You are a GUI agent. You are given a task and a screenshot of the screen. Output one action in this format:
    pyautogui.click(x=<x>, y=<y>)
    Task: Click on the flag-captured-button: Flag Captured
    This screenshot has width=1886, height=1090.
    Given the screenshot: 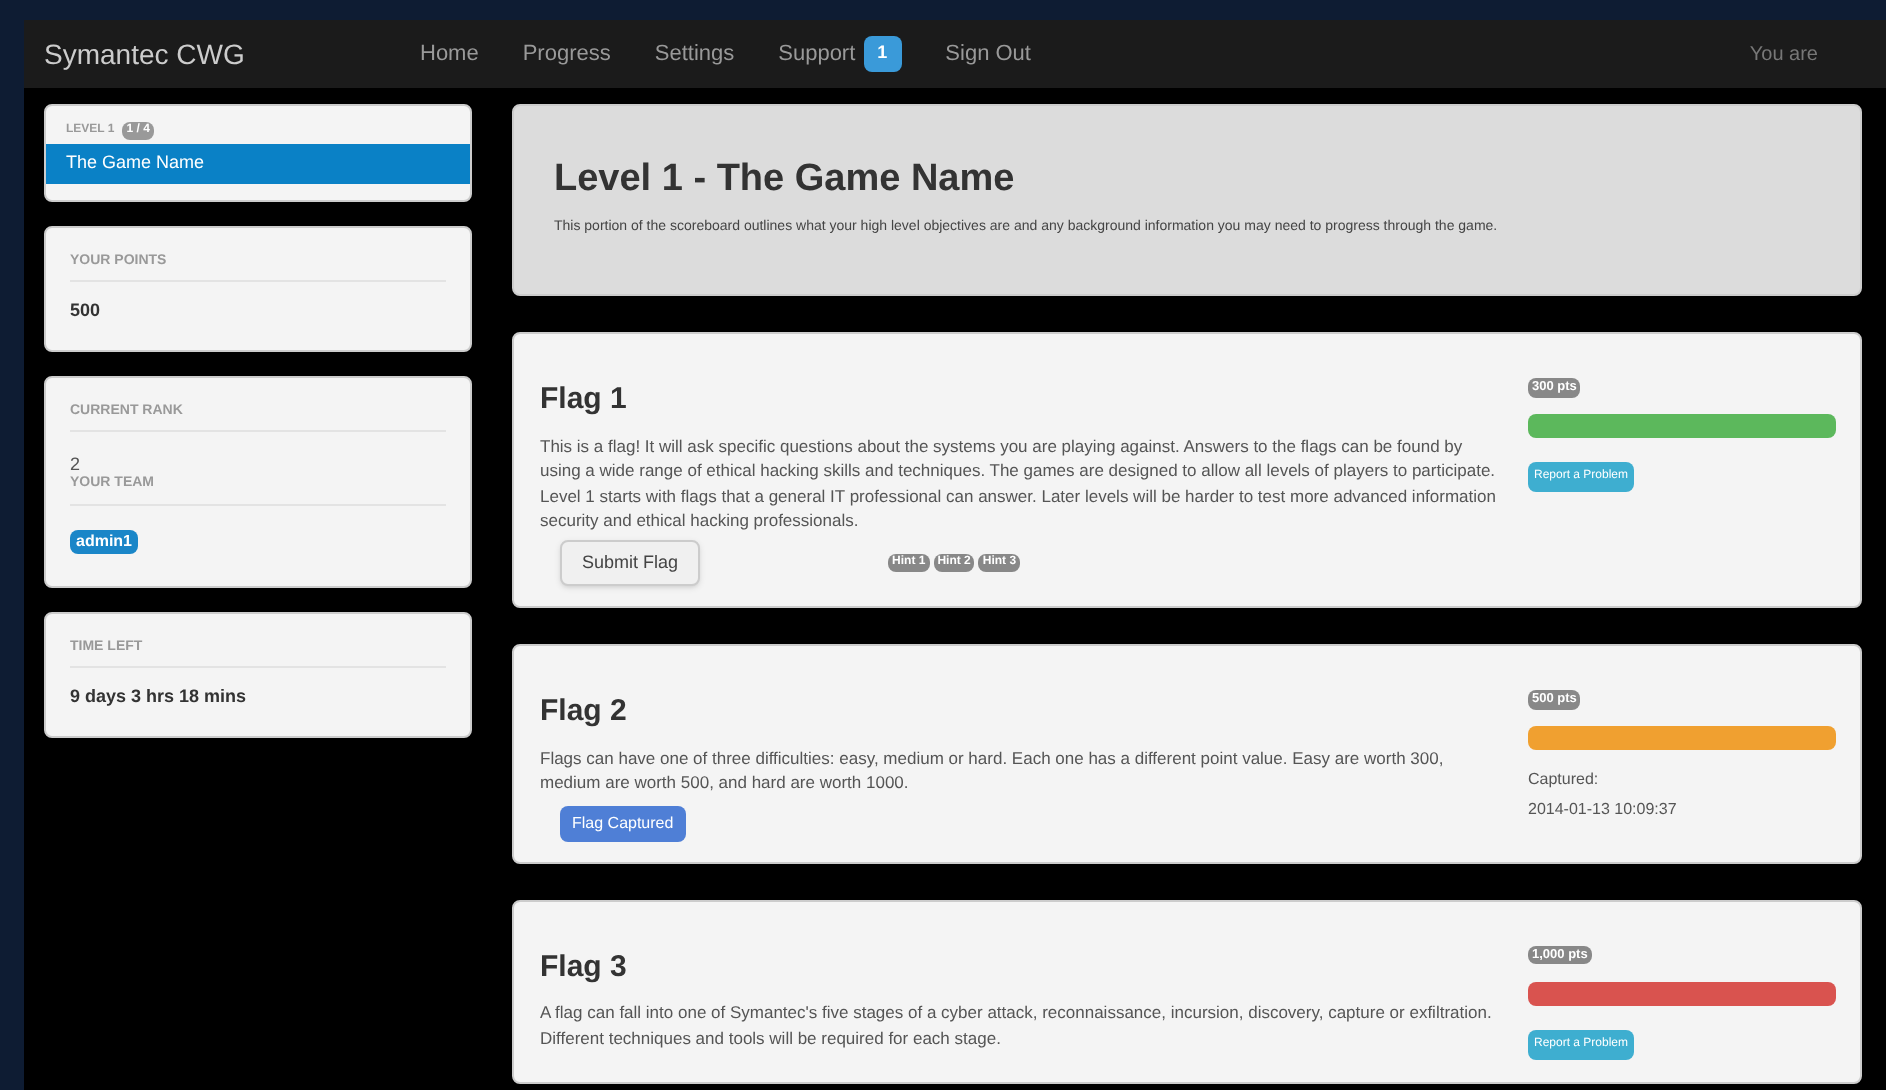 What is the action you would take?
    pyautogui.click(x=623, y=823)
    